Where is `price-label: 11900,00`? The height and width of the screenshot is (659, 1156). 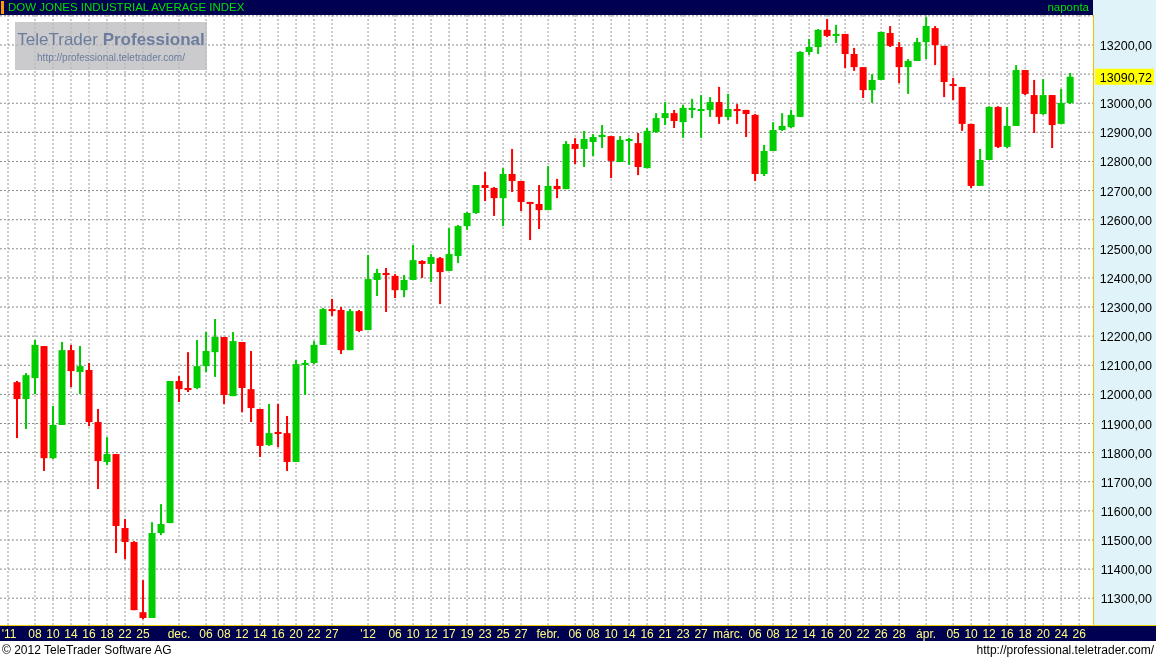
price-label: 11900,00 is located at coordinates (1126, 424).